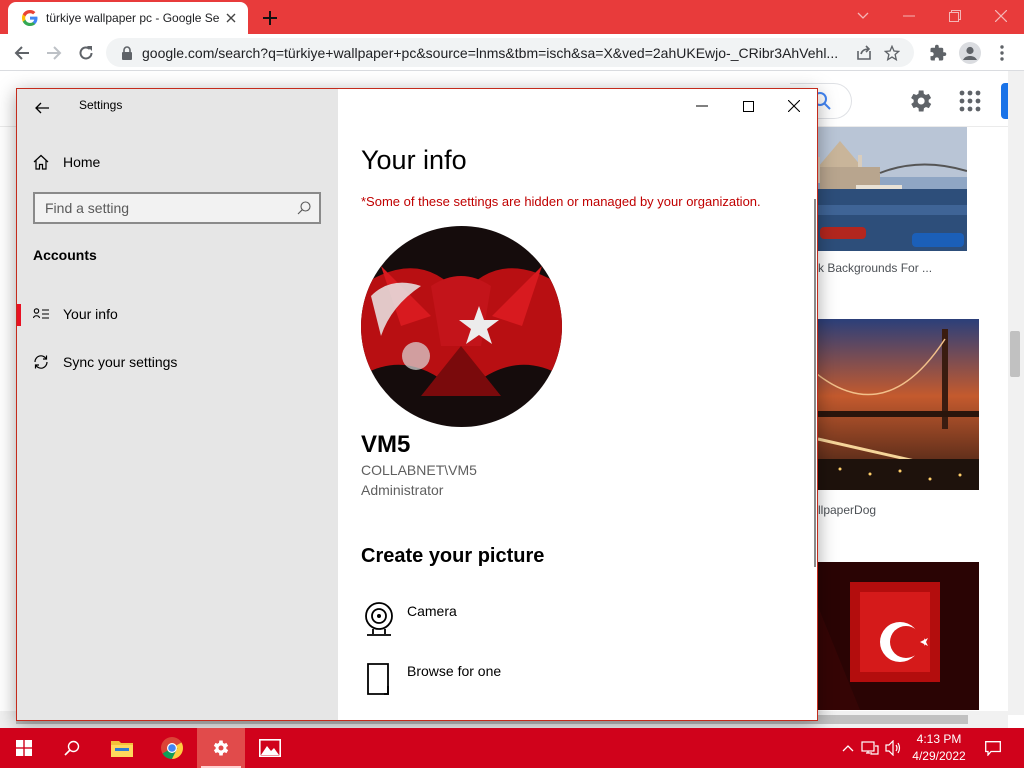 This screenshot has width=1024, height=768. I want to click on forward-button, so click(54, 53).